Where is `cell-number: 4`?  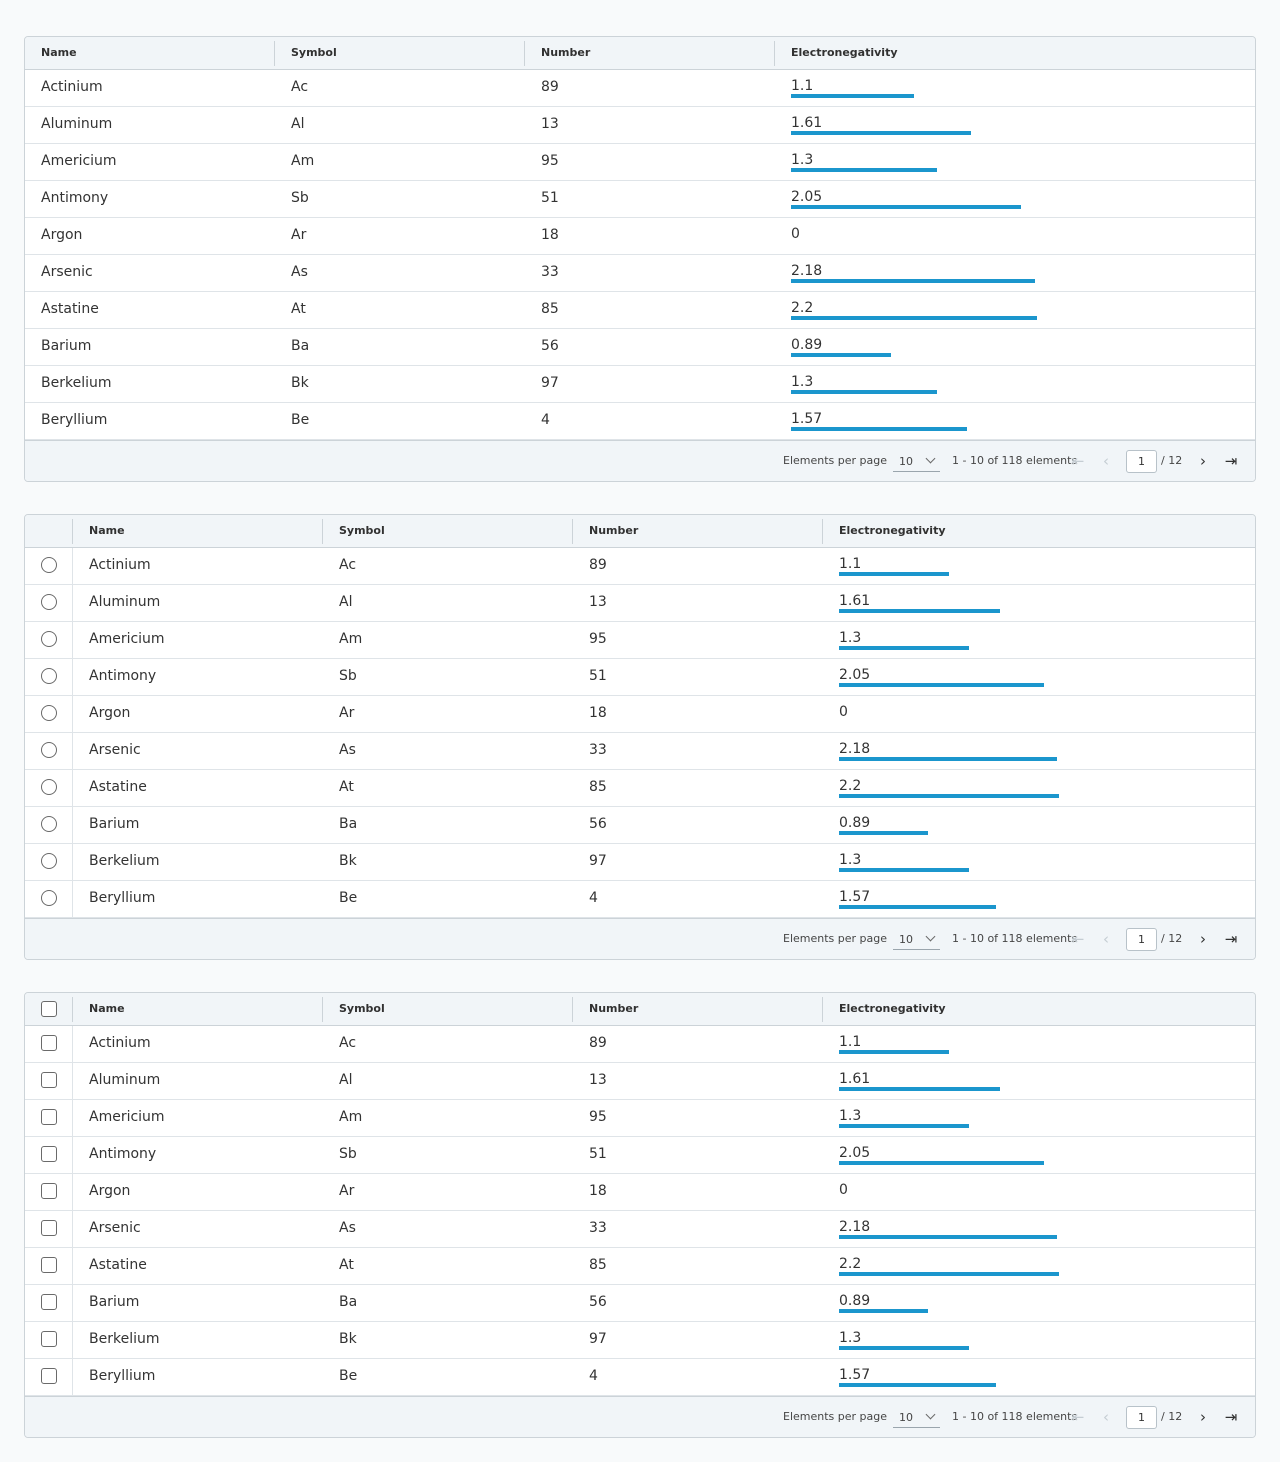 cell-number: 4 is located at coordinates (545, 420).